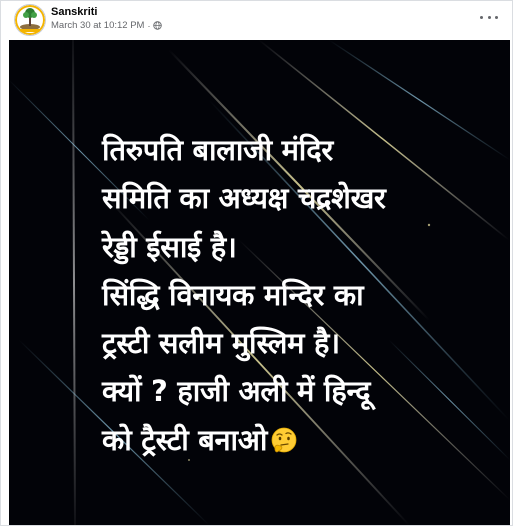 The image size is (513, 526). Describe the element at coordinates (244, 198) in the screenshot. I see `image-text-line: समिति का अध्यक्ष चद्रशेखर` at that location.